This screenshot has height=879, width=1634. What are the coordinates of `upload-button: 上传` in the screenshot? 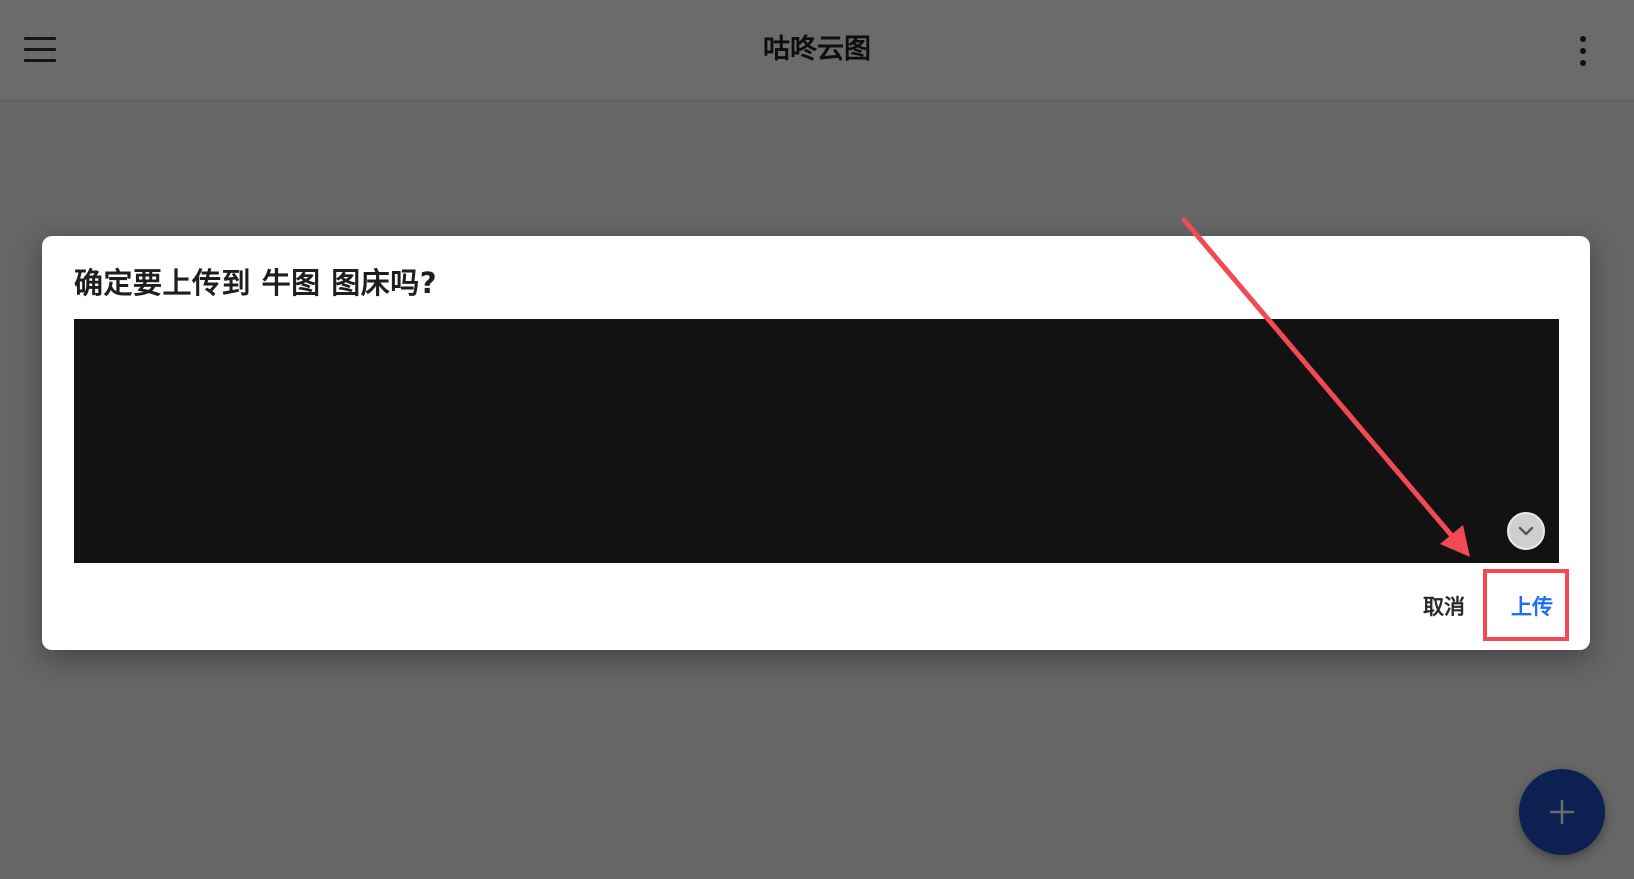 It's located at (1532, 607).